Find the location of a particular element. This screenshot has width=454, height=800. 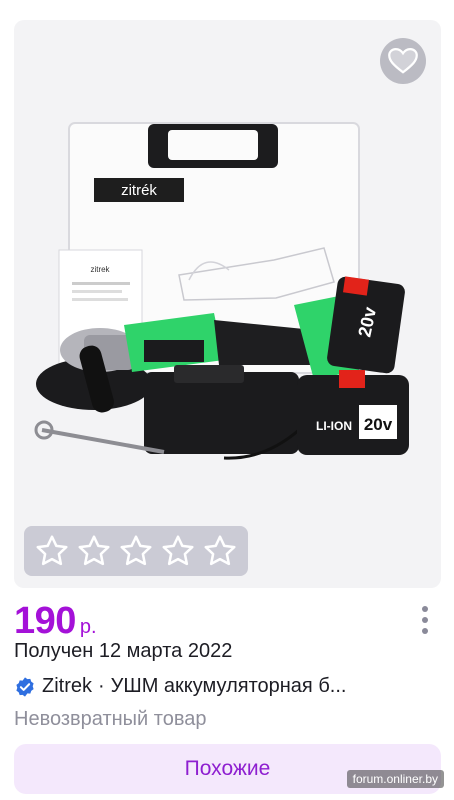

heart-icon is located at coordinates (403, 60).